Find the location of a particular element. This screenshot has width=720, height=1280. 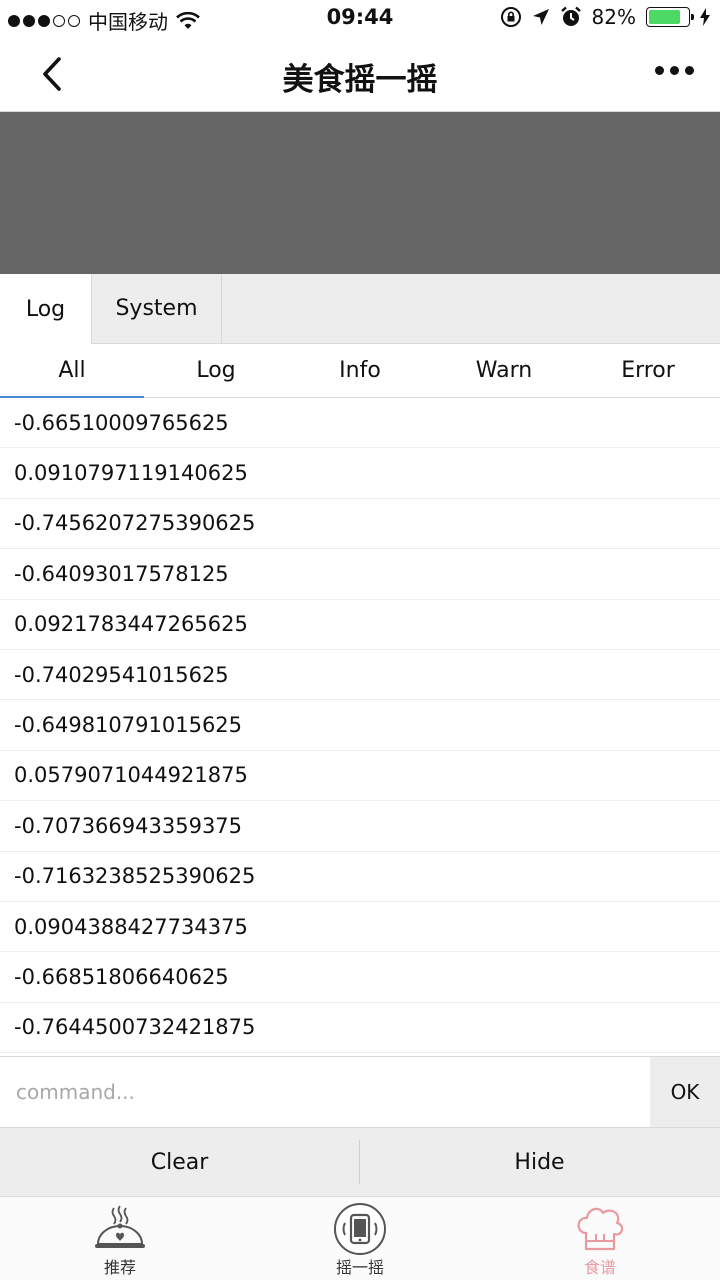

ok-button: OK is located at coordinates (685, 1092).